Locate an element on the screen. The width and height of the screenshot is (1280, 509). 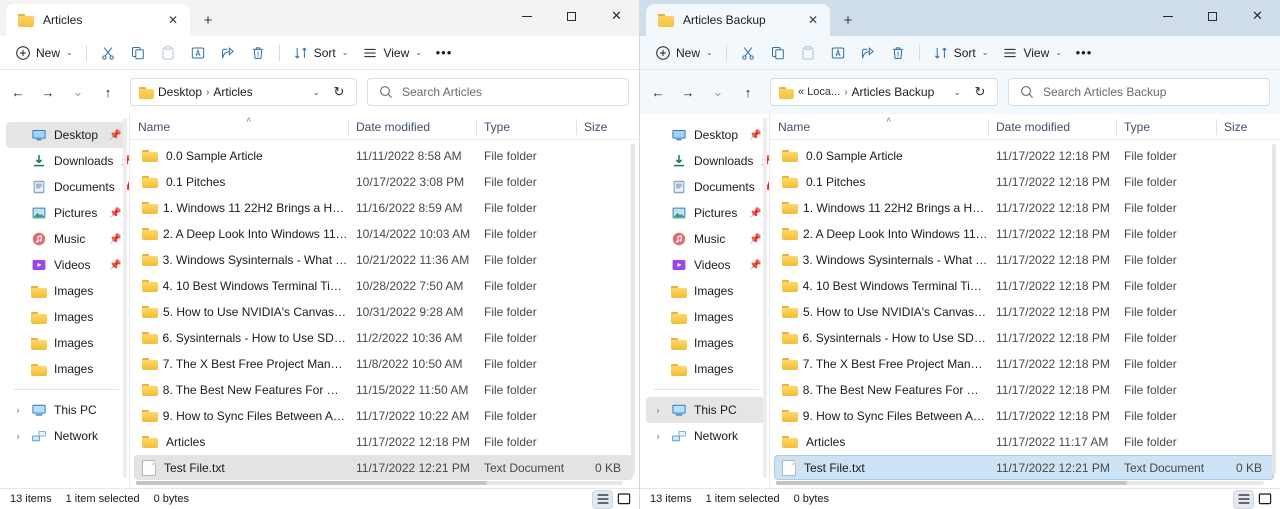
search-input: Search Articles is located at coordinates (498, 92).